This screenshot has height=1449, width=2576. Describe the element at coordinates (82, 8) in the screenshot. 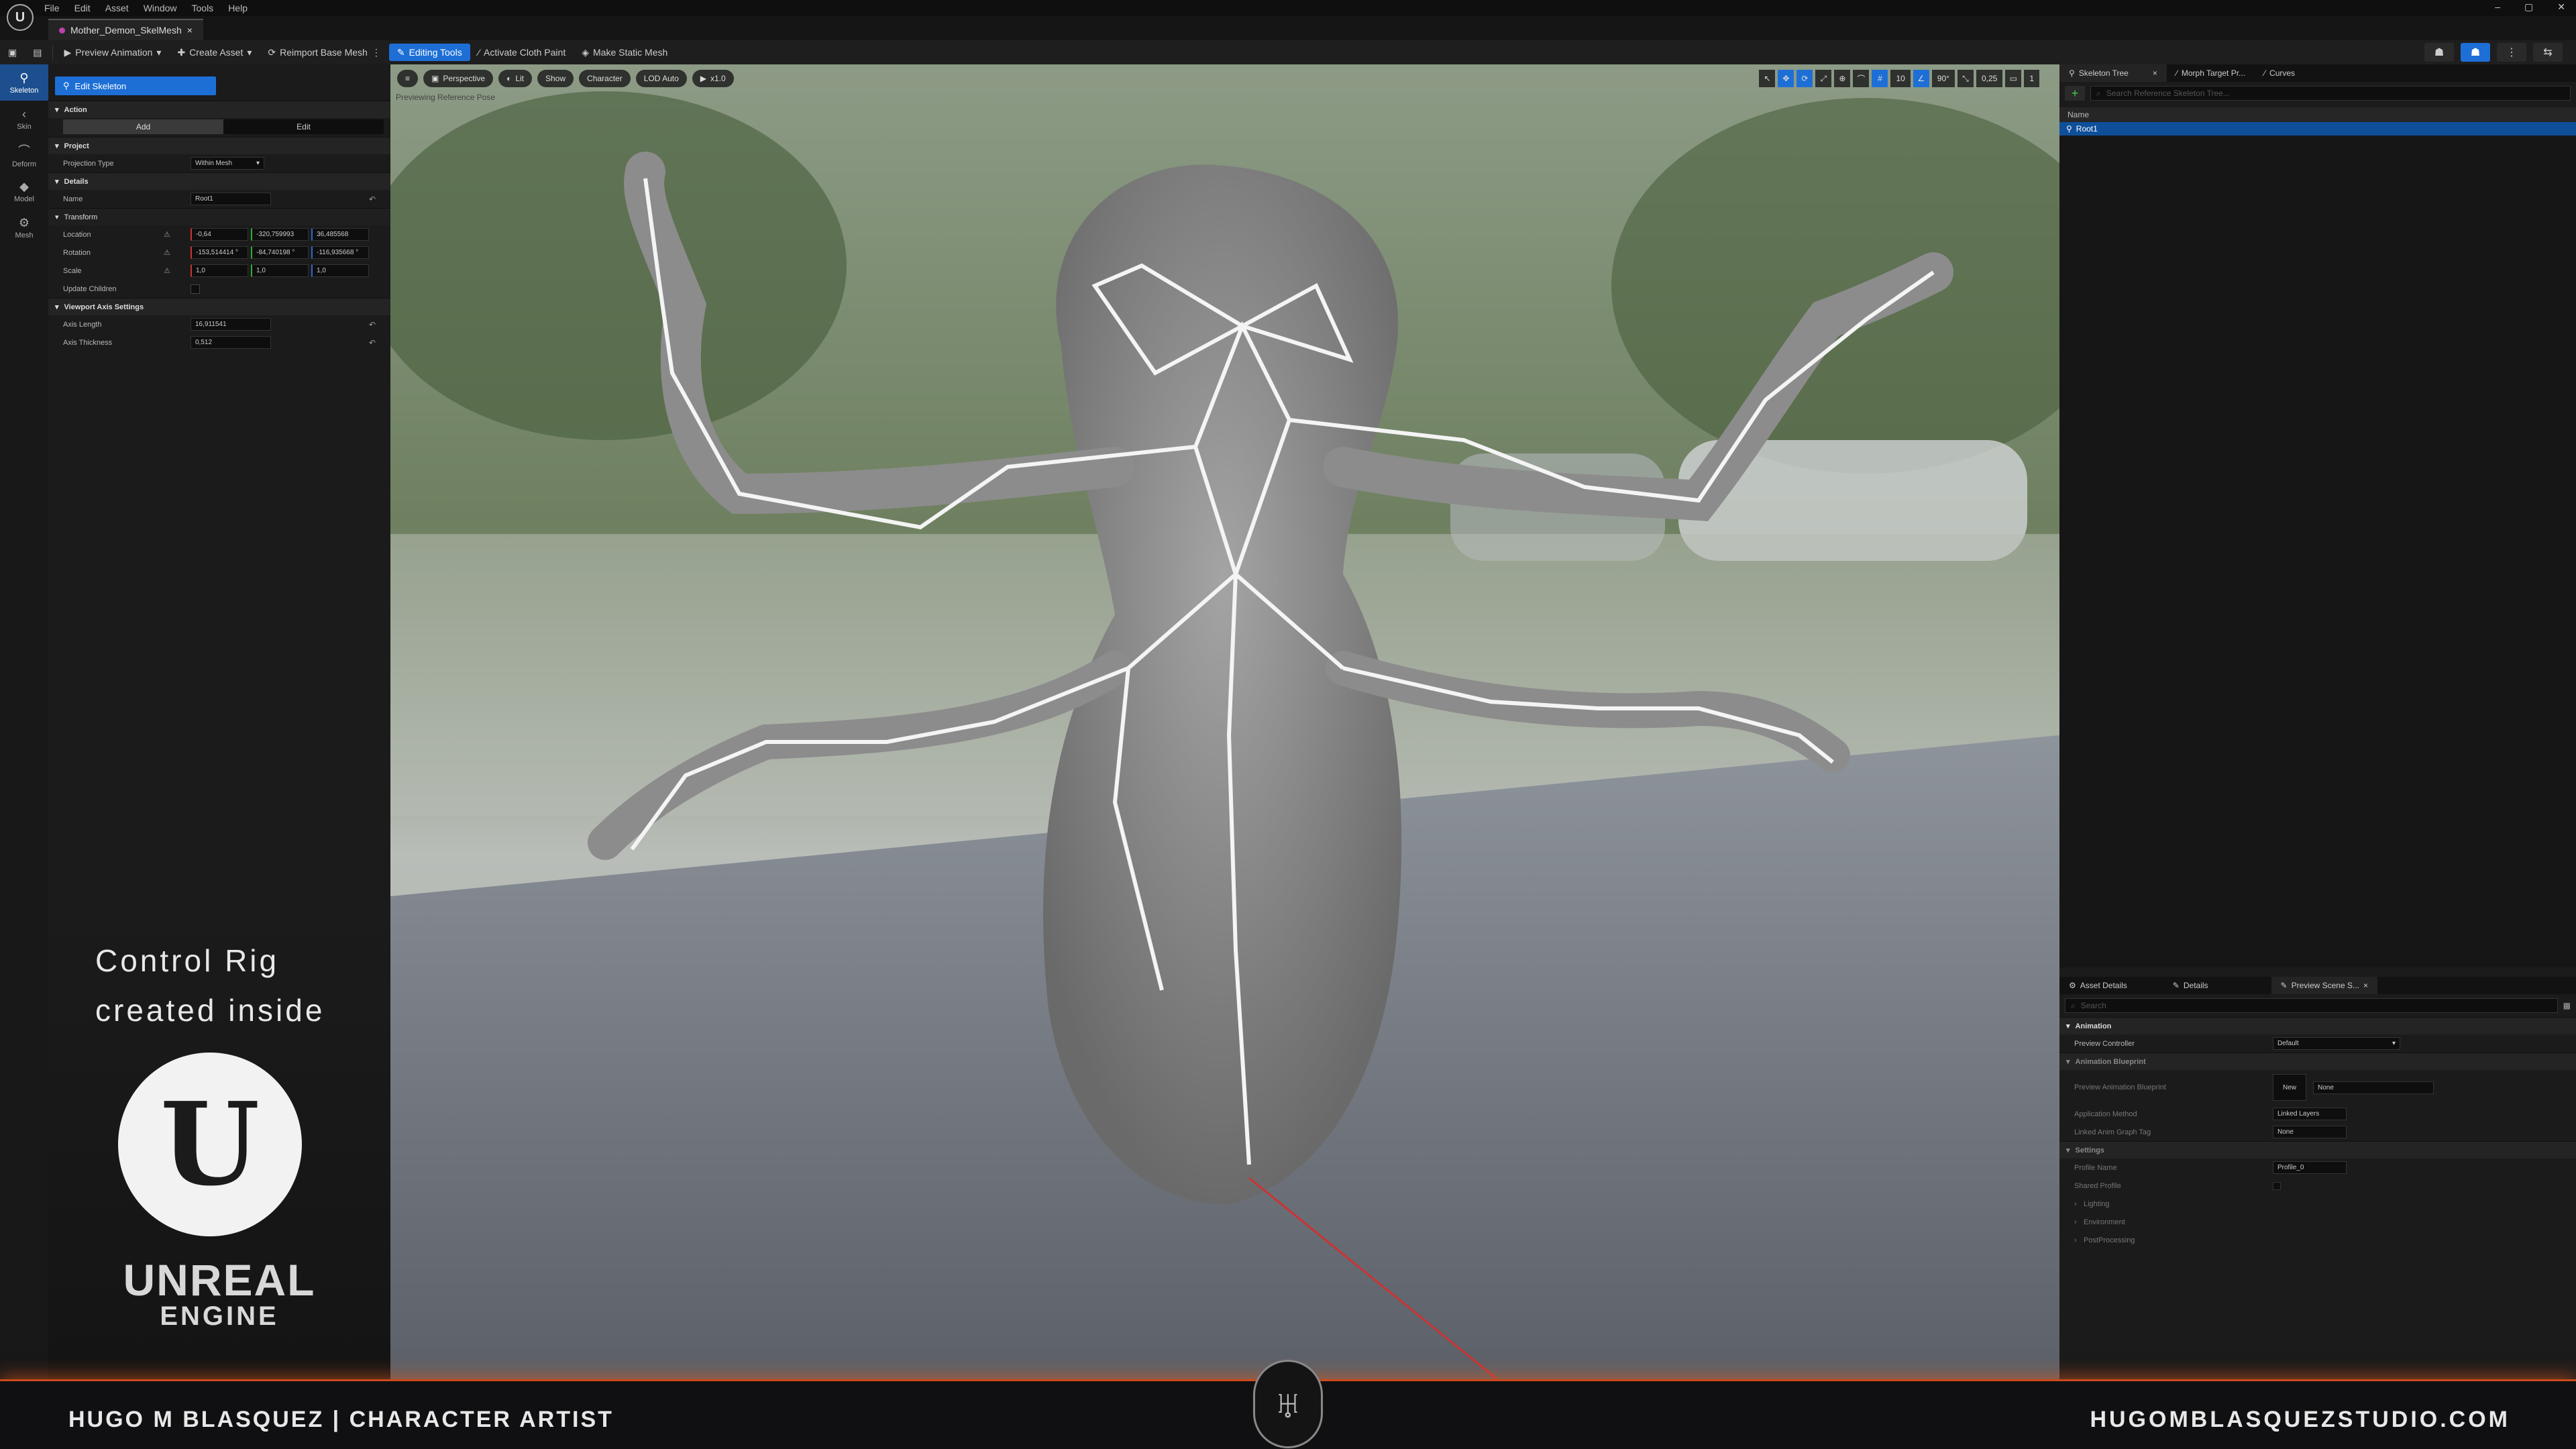

I see `menu-edit: Edit` at that location.